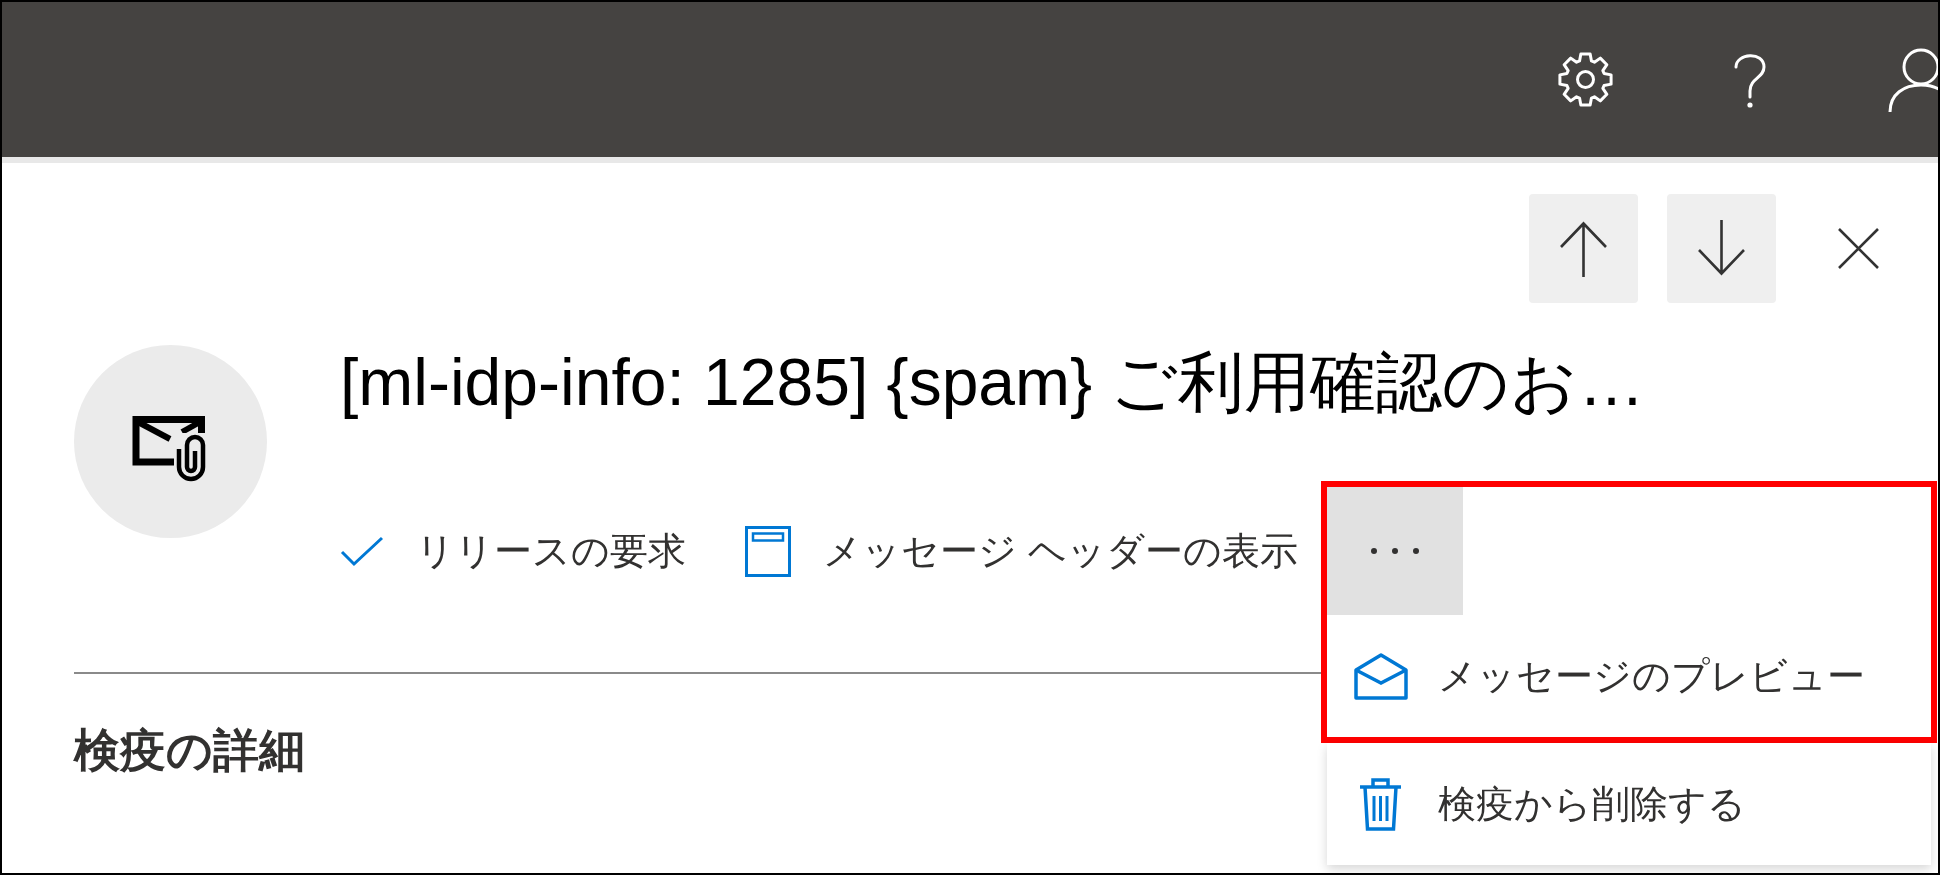  What do you see at coordinates (170, 441) in the screenshot?
I see `mail-attachment-icon` at bounding box center [170, 441].